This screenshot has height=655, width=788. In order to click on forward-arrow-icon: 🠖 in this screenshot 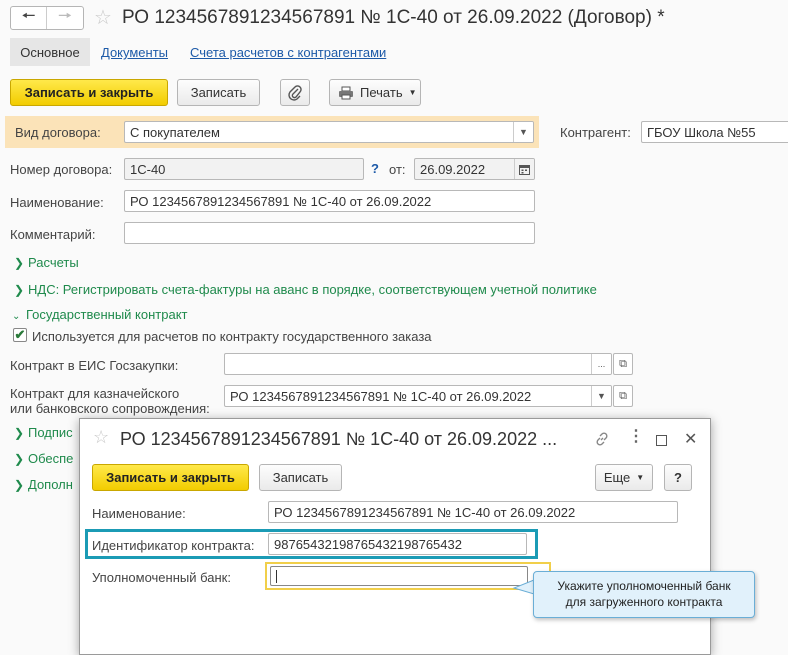, I will do `click(65, 18)`.